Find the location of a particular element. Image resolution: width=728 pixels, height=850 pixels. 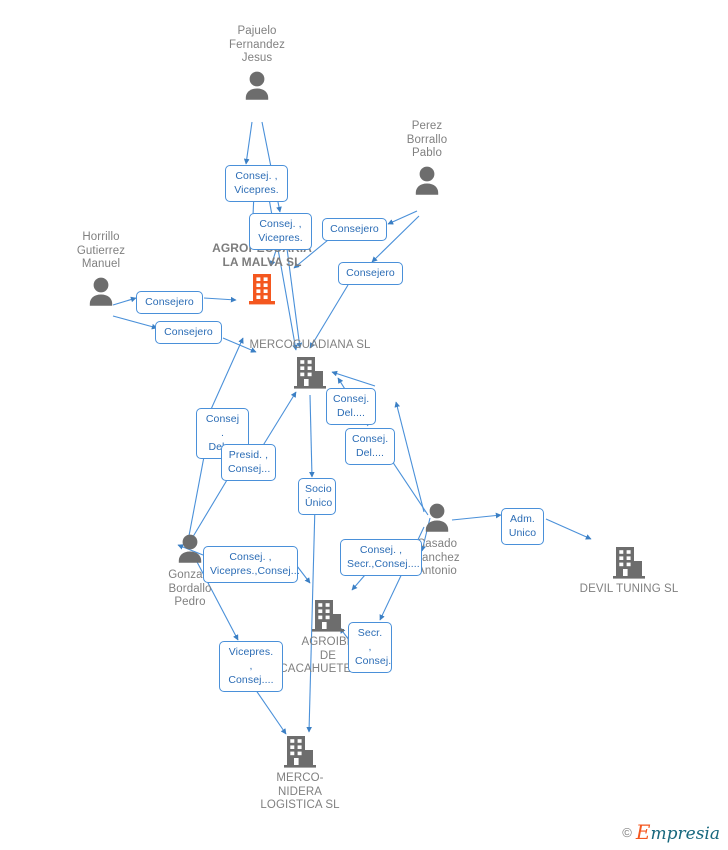

node-agropecuaria-la-malva-sl: AGROPECUARIA LA MALVA SL is located at coordinates (262, 274).